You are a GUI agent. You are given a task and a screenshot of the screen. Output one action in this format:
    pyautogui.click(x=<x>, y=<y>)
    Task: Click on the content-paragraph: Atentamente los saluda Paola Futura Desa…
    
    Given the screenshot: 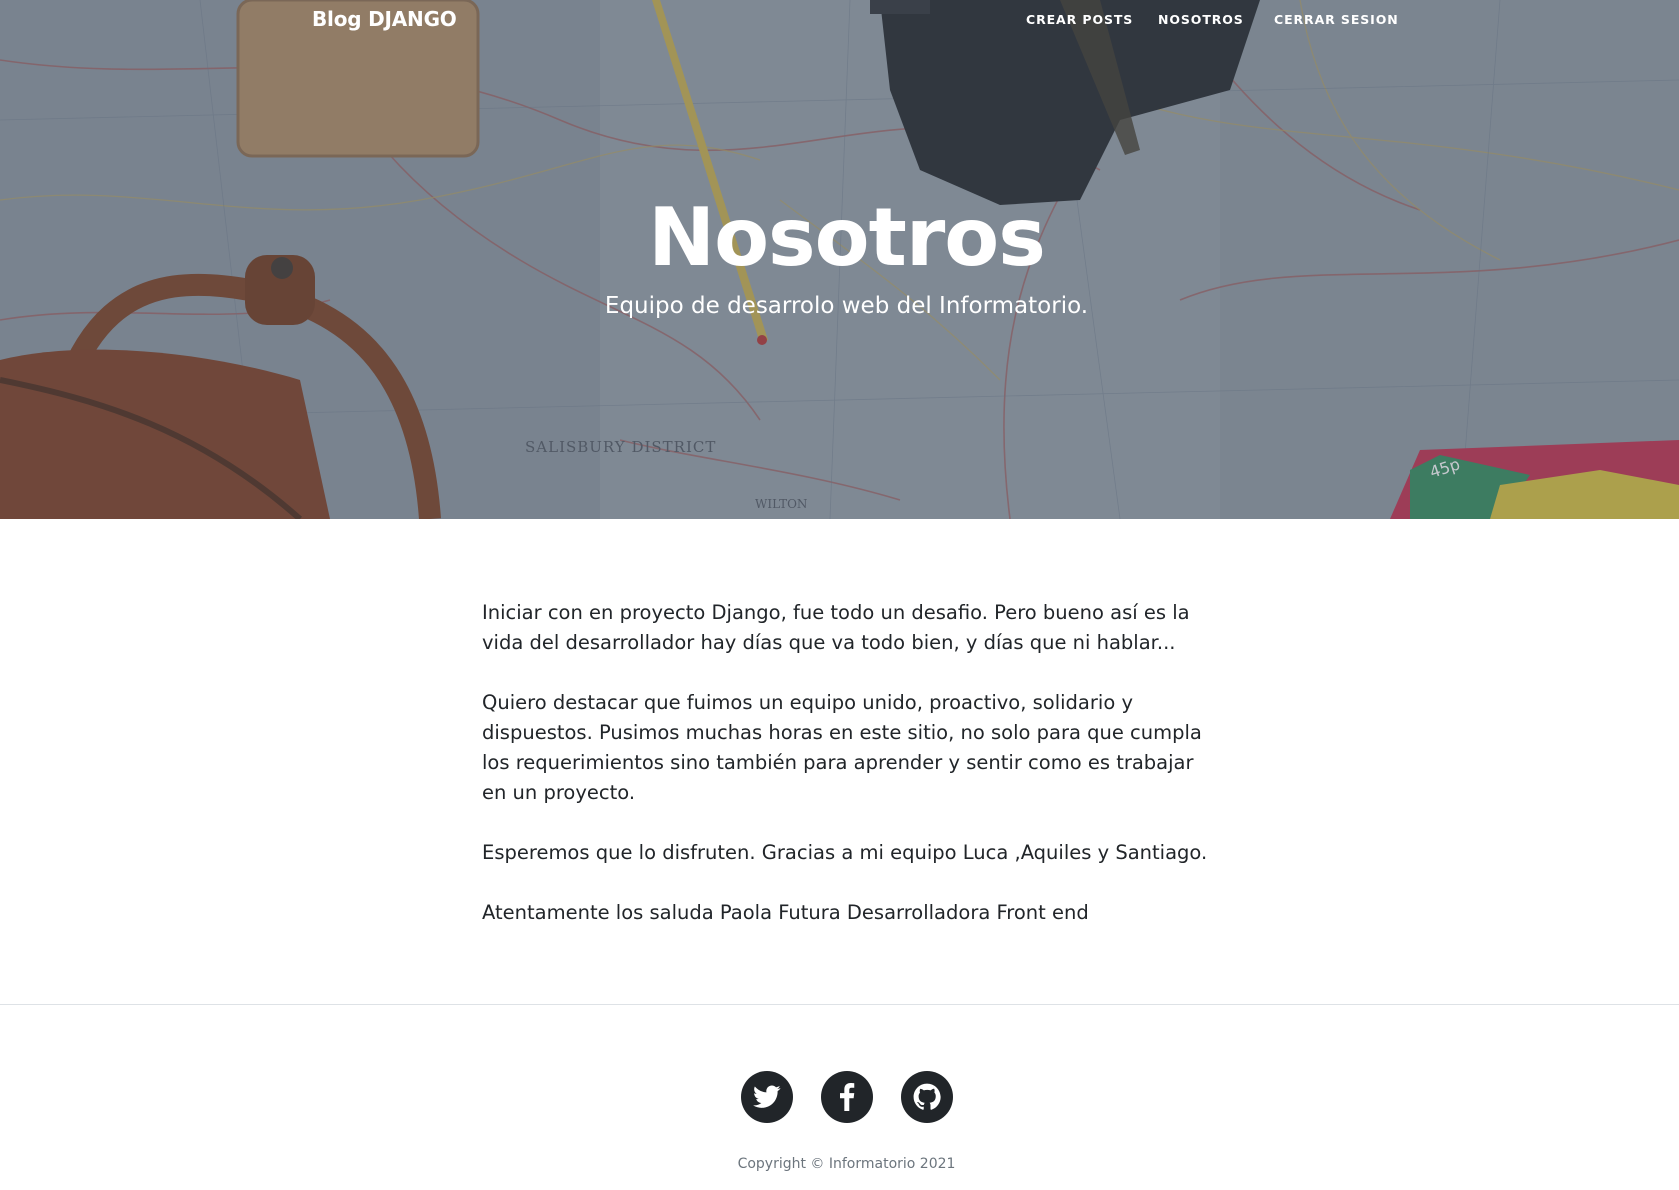 What is the action you would take?
    pyautogui.click(x=785, y=912)
    